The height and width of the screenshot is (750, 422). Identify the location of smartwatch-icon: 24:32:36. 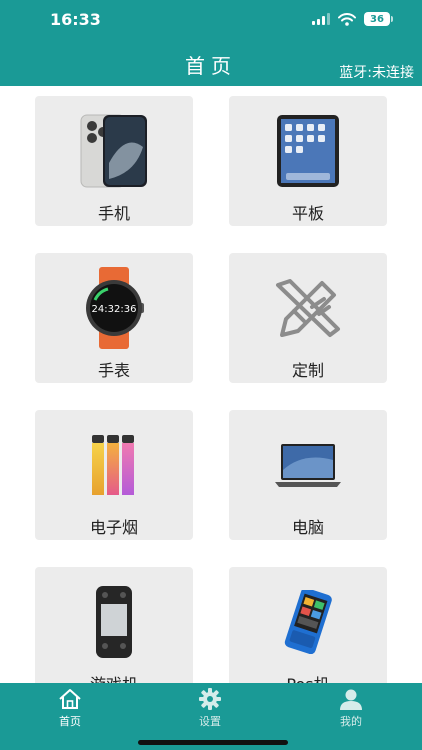
(114, 308).